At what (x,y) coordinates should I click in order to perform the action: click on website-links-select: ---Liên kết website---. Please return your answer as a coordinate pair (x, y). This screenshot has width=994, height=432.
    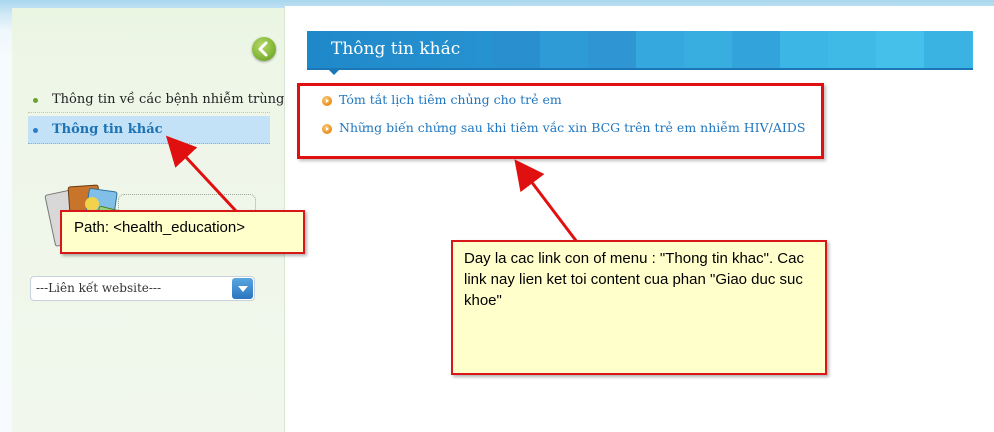
    Looking at the image, I should click on (142, 288).